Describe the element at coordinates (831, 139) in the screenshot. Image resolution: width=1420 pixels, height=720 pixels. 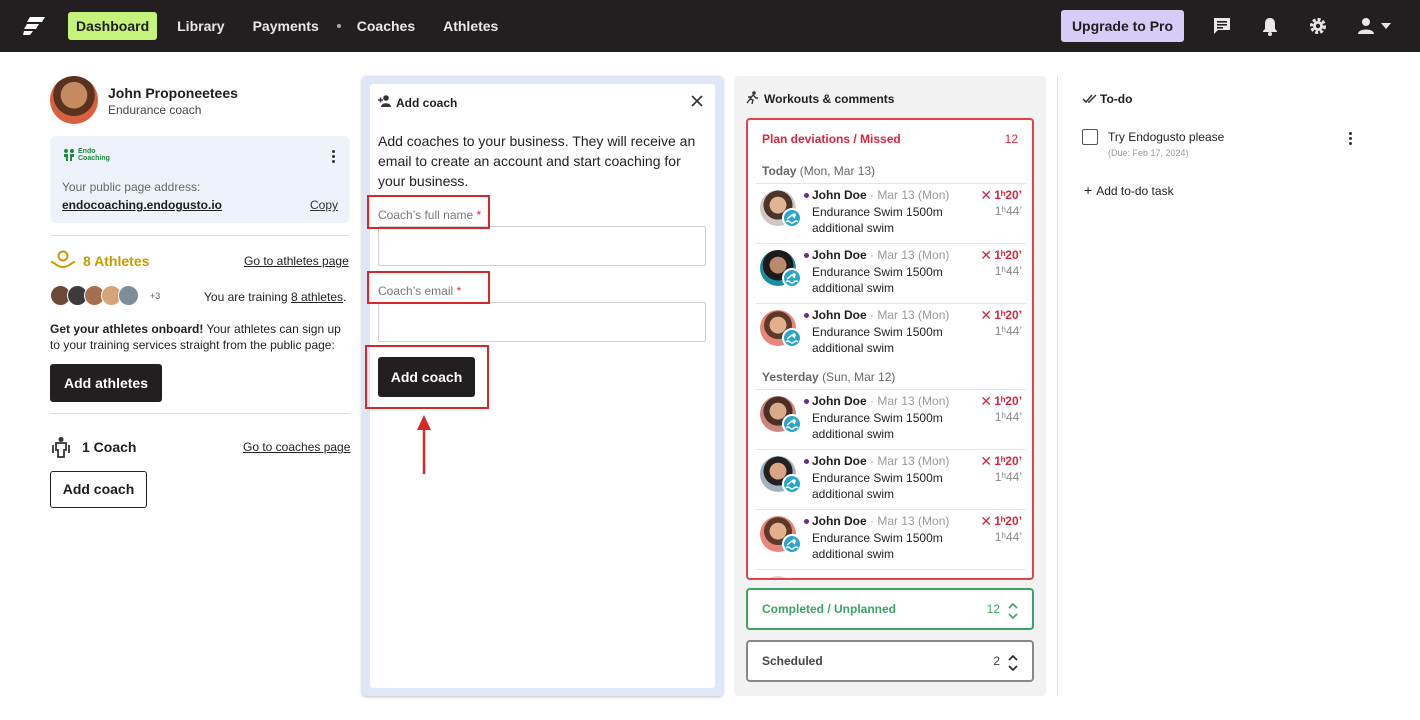
I see `missed-label: Plan deviations / Missed` at that location.